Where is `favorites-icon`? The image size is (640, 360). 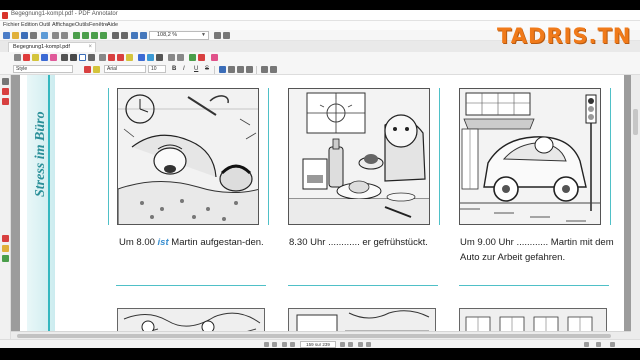
favorites-icon is located at coordinates (5, 238).